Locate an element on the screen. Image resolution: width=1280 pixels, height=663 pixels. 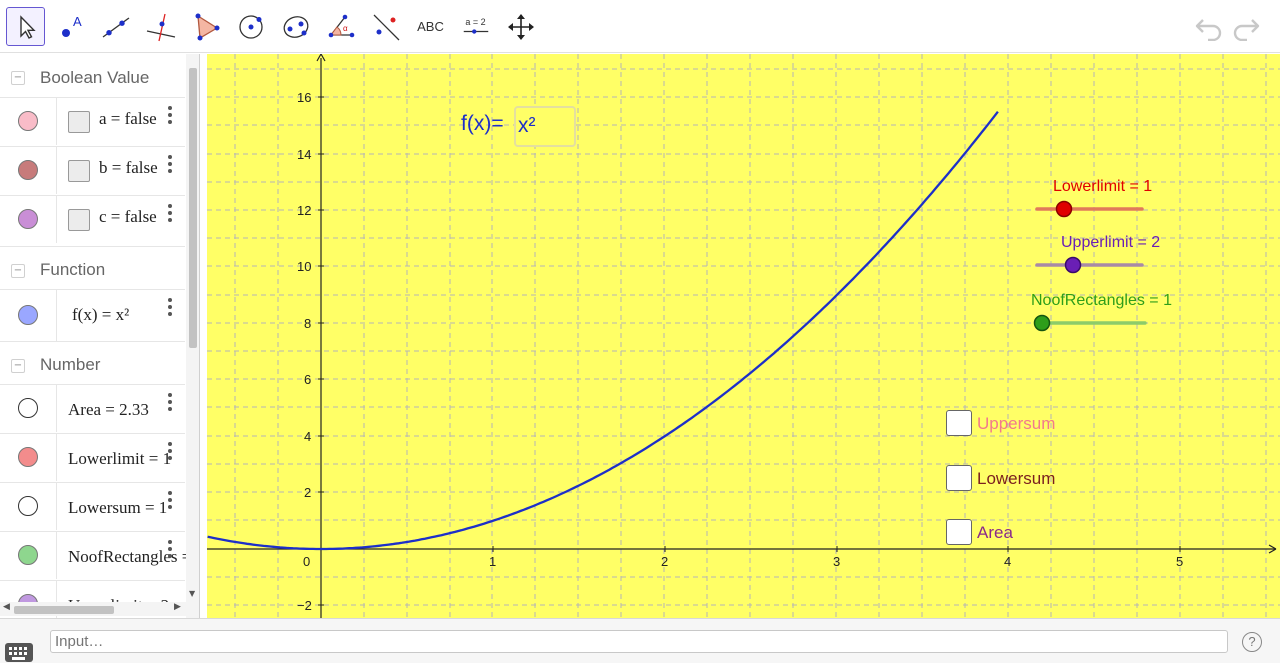
y-tick-label: 10 is located at coordinates (304, 266).